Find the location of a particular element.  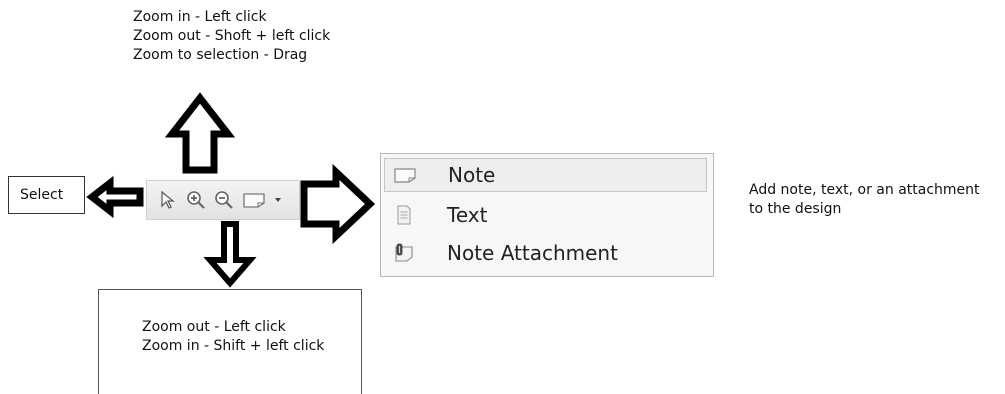

dropdown-caret-icon is located at coordinates (278, 200).